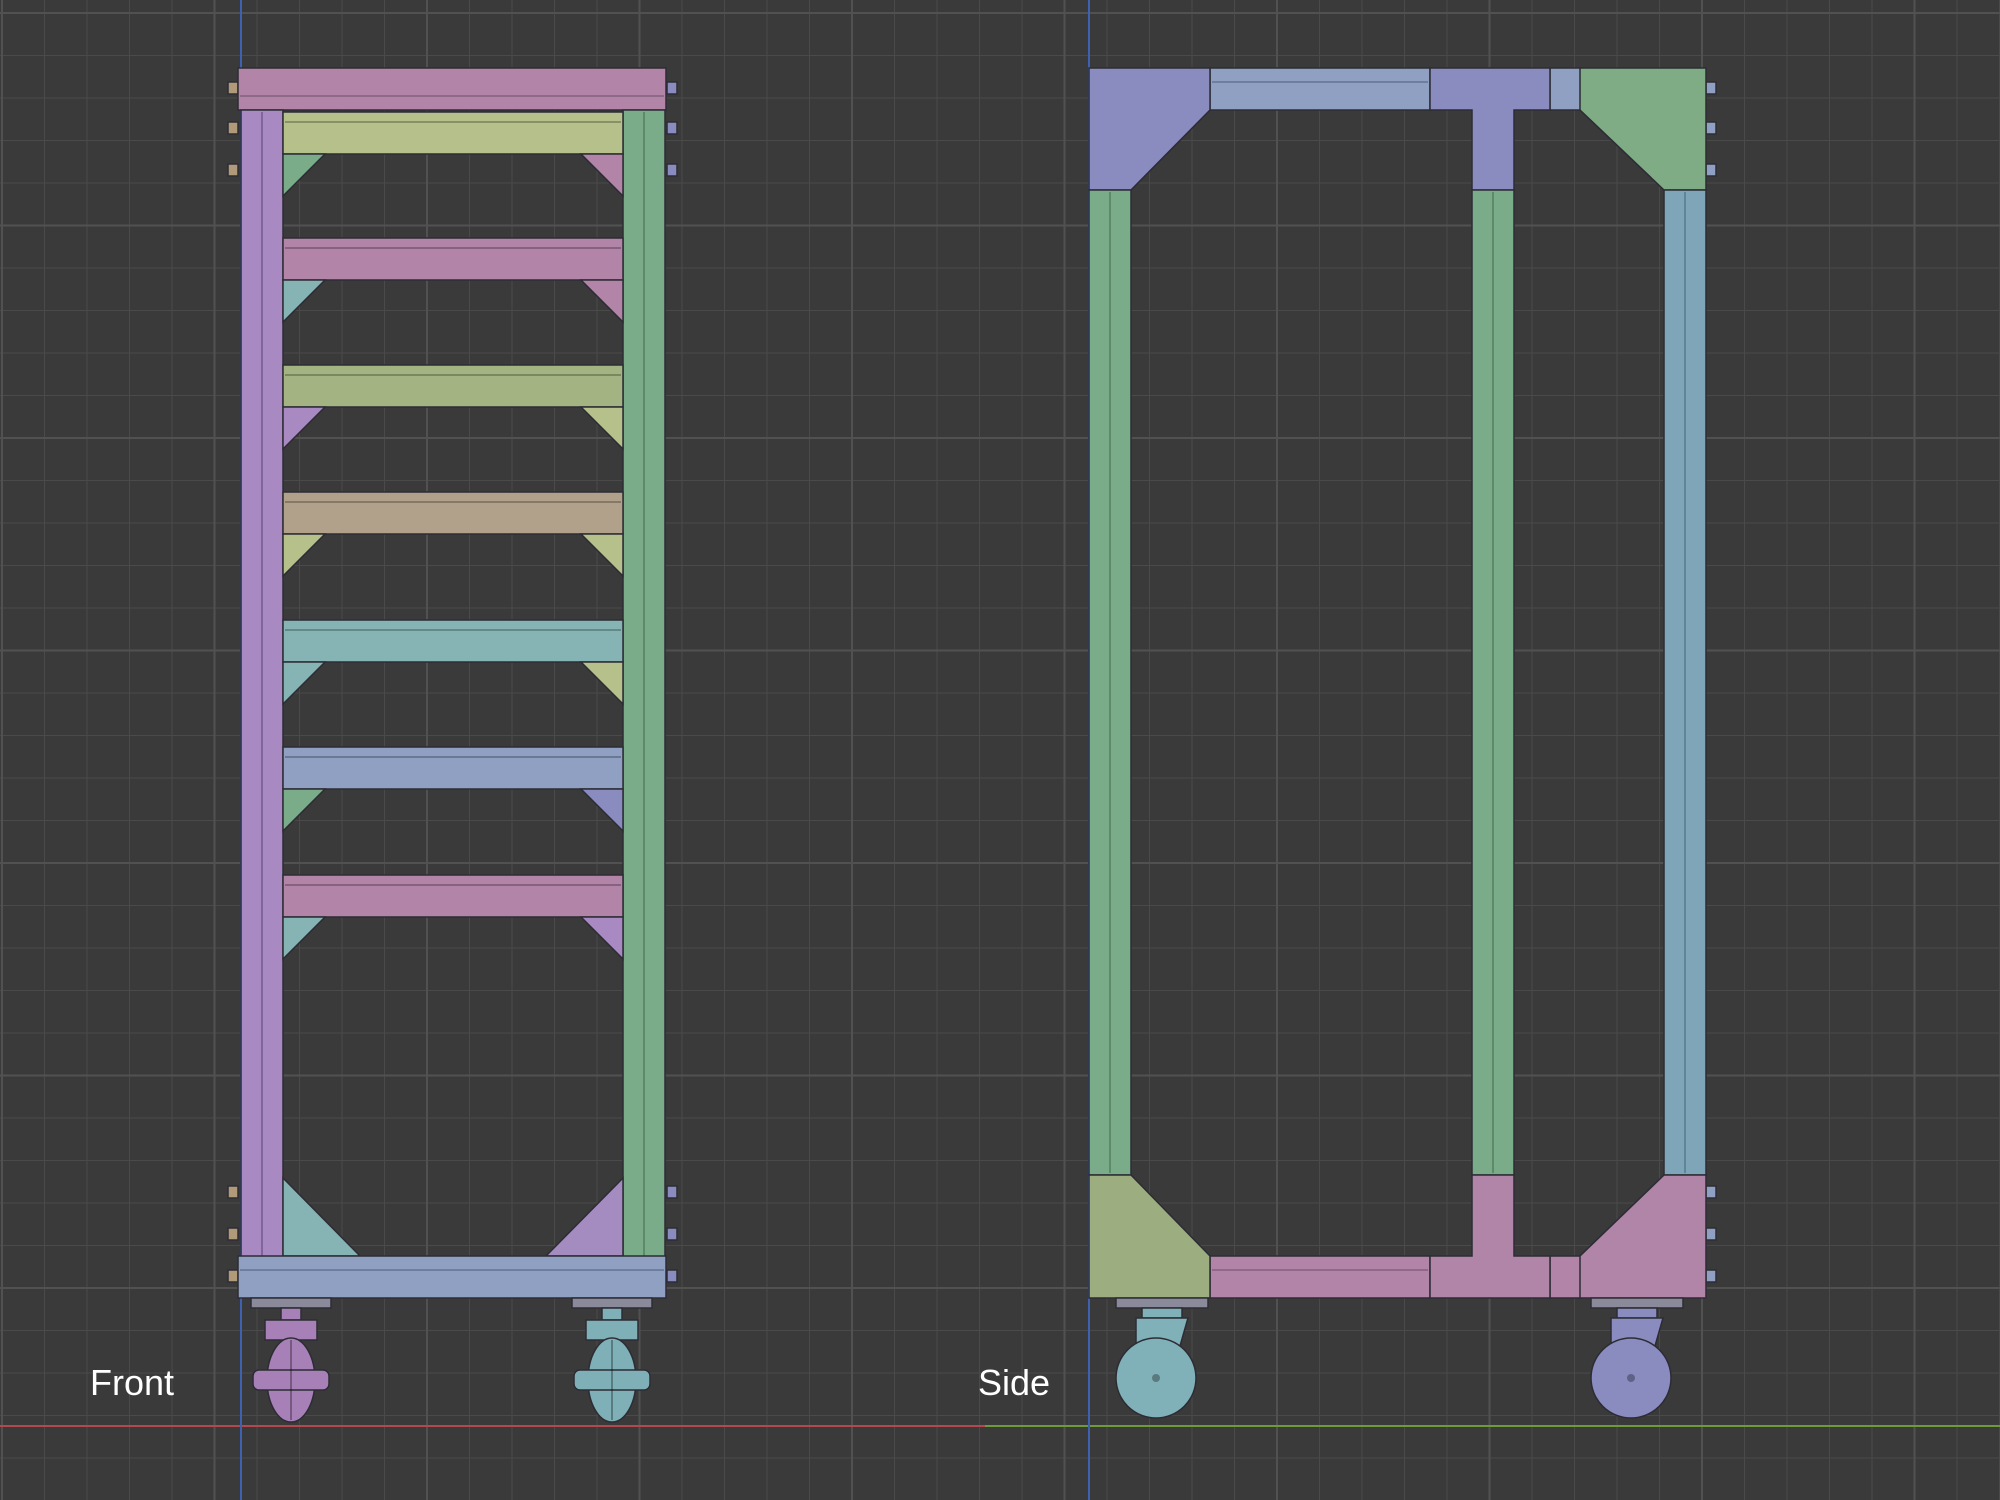 The height and width of the screenshot is (1500, 2000). Describe the element at coordinates (1014, 1382) in the screenshot. I see `side-view-label: Side` at that location.